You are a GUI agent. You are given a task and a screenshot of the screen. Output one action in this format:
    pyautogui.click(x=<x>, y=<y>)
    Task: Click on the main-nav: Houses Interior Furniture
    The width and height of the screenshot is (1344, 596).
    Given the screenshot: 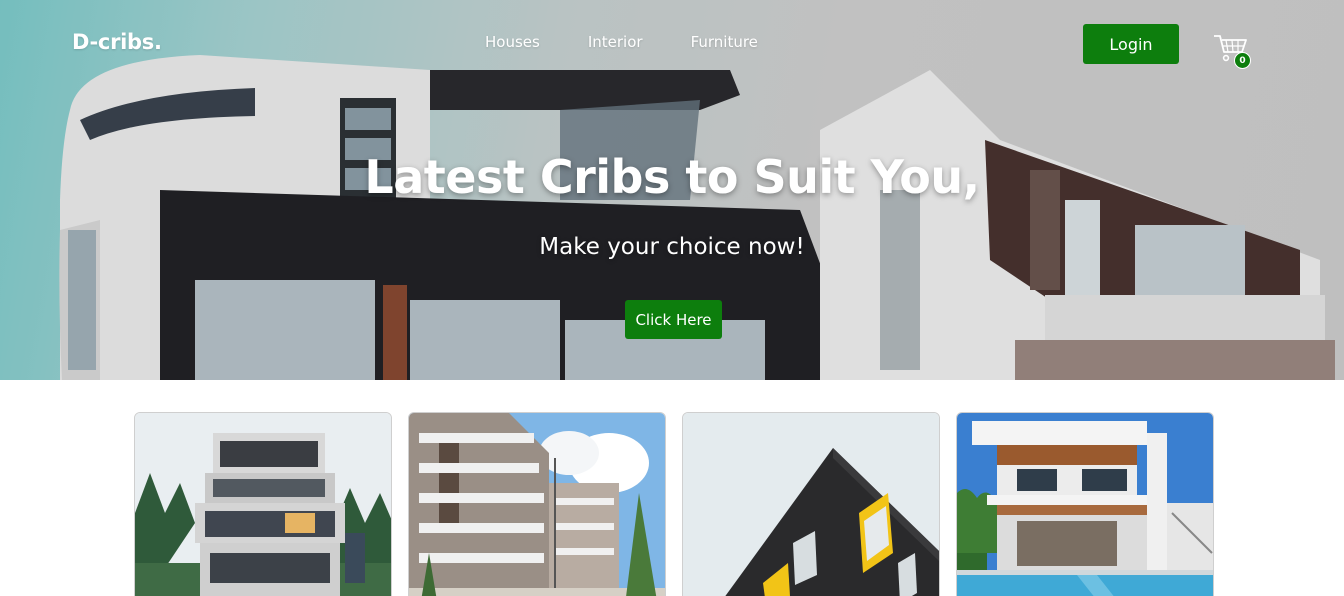 What is the action you would take?
    pyautogui.click(x=621, y=42)
    